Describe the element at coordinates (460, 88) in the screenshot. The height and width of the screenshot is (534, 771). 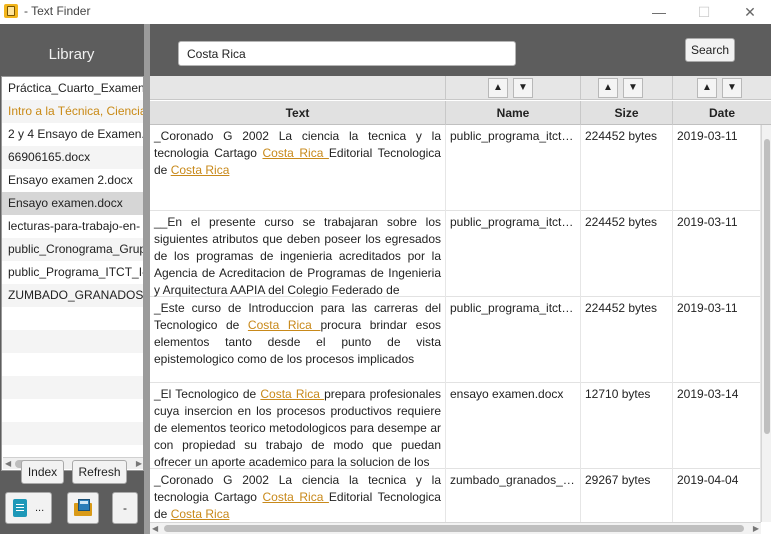
I see `sort-controls-row: ▲ ▼ ▲ ▼ ▲ ▼` at that location.